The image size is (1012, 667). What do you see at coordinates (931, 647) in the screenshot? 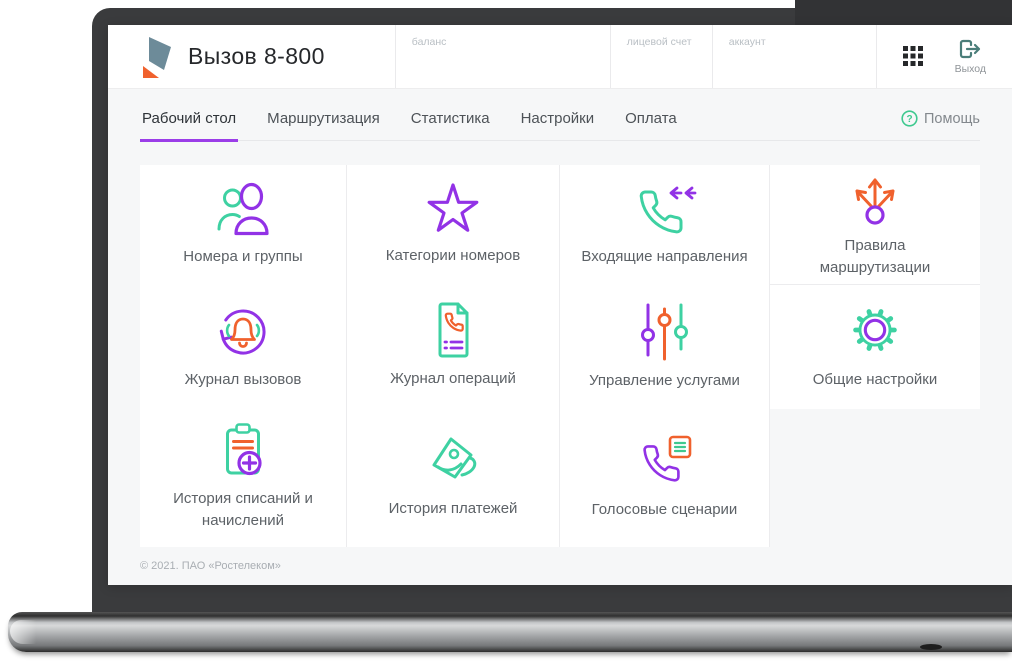
I see `laptop-foot` at bounding box center [931, 647].